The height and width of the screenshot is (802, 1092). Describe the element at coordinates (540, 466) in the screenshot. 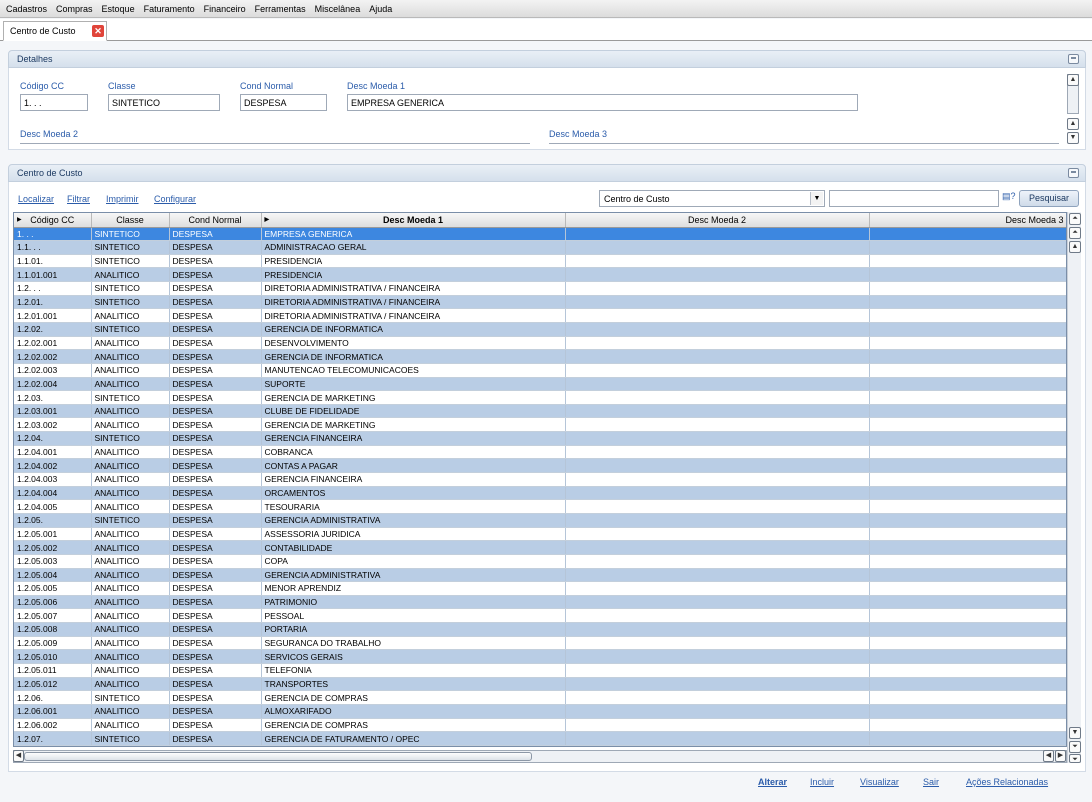

I see `table-row: 1.2.04.002 ANALITICO DESPESA CONTAS A PAGAR` at that location.